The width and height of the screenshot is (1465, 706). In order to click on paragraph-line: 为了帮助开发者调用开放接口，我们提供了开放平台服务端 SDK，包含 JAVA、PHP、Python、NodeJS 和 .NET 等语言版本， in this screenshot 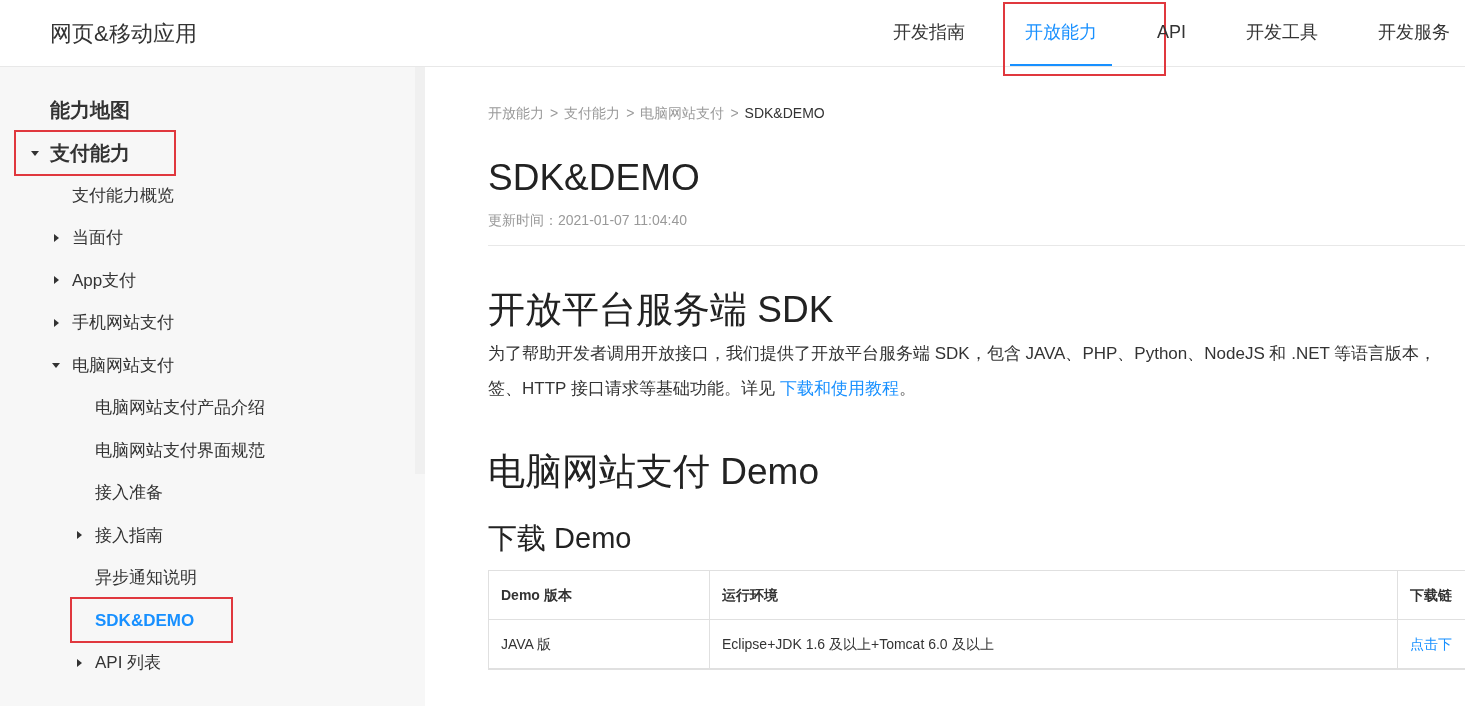, I will do `click(963, 354)`.